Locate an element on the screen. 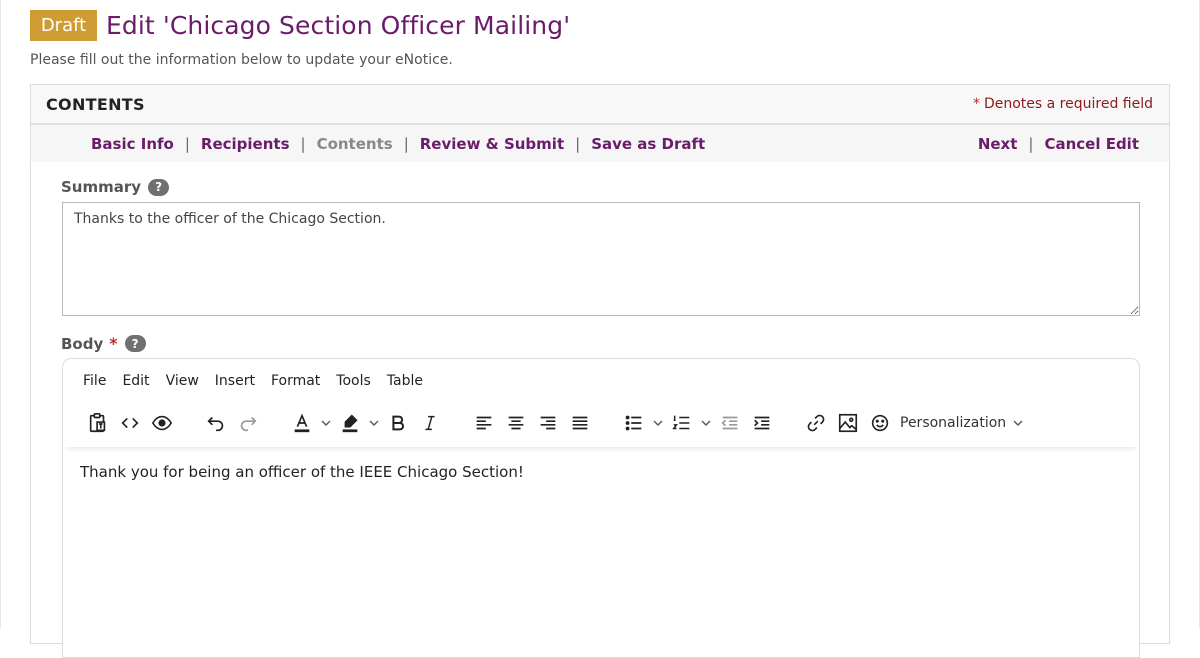 This screenshot has width=1200, height=658. menu-view: View is located at coordinates (182, 381).